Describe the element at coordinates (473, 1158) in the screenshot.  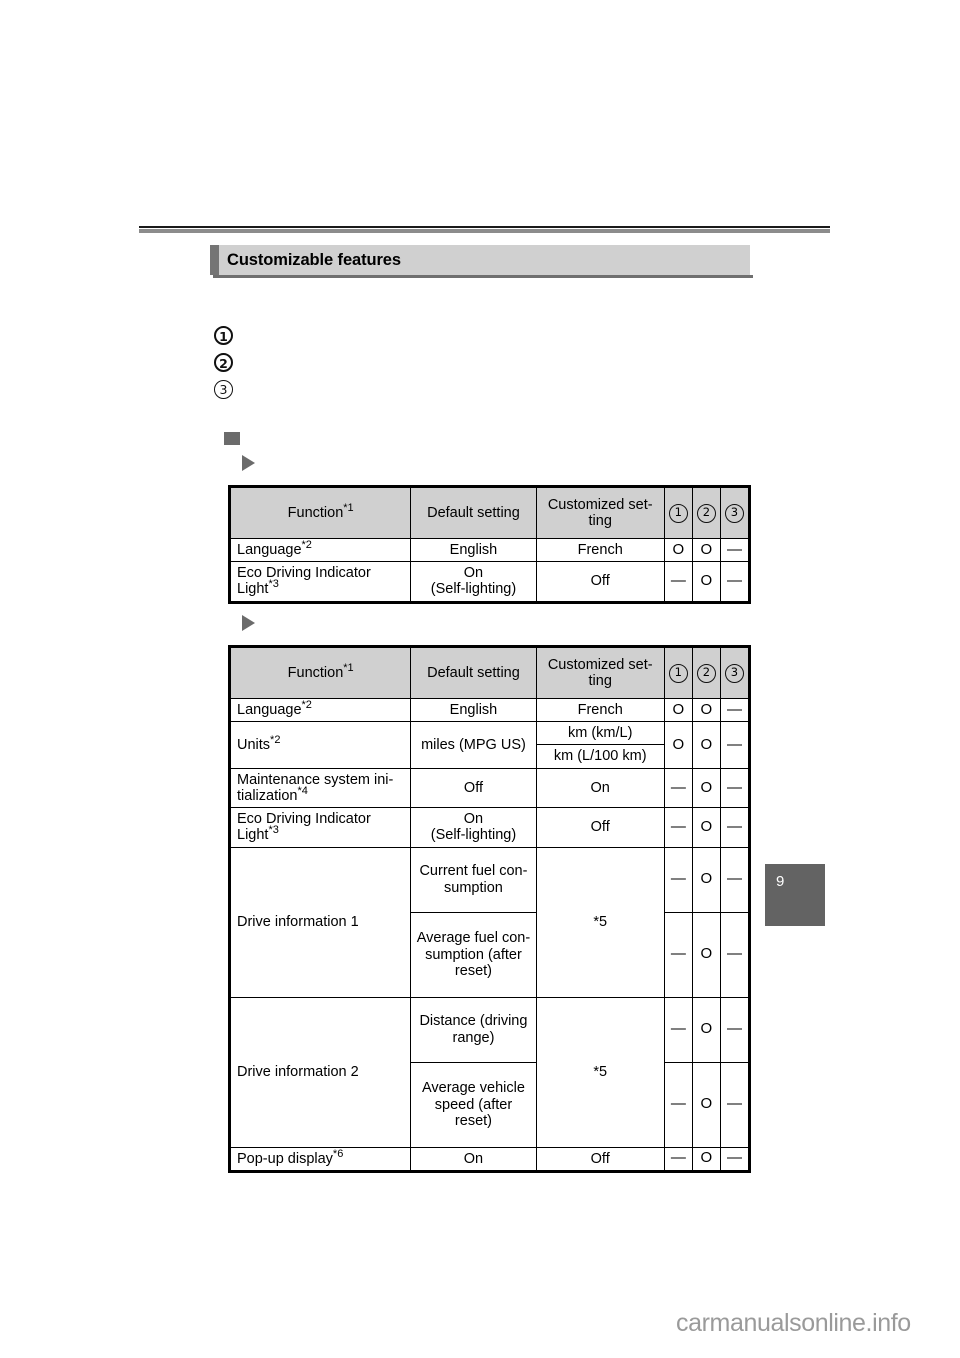
I see `cell-default: On` at that location.